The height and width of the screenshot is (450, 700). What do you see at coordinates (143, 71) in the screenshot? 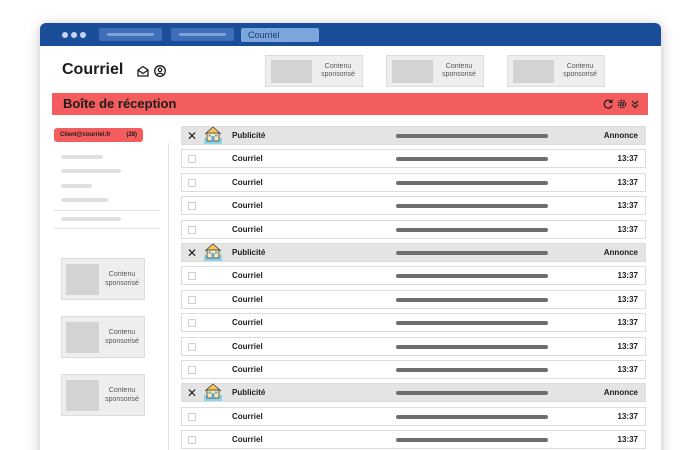
I see `envelope-open-icon` at bounding box center [143, 71].